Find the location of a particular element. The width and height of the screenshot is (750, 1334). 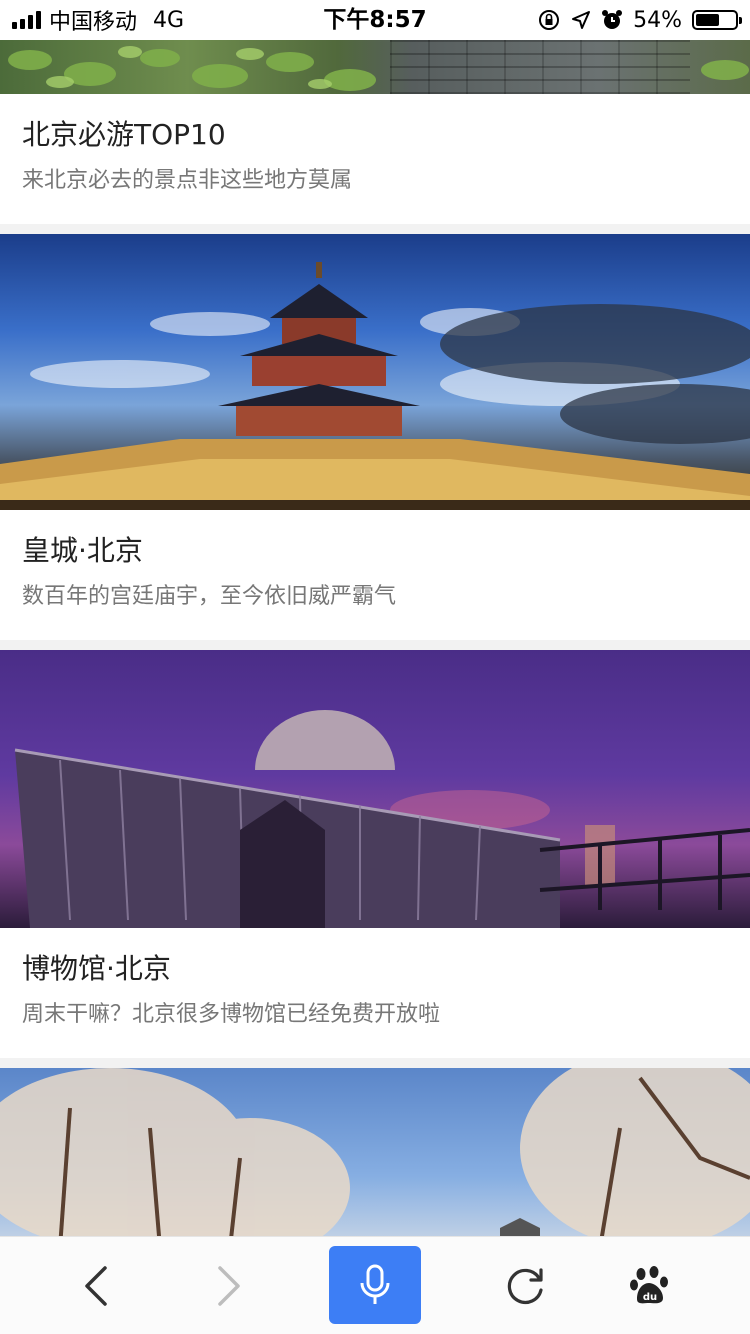

card-imperial-city: 皇城·北京 数百年的宫廷庙宇，至今依旧威严霸气 is located at coordinates (375, 575).